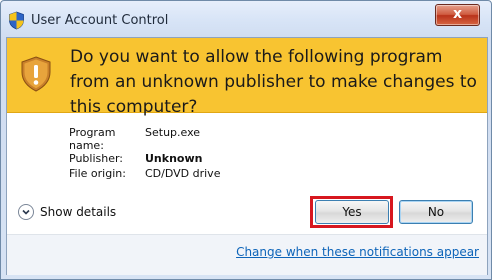 This screenshot has height=280, width=492. I want to click on close-icon: x, so click(457, 14).